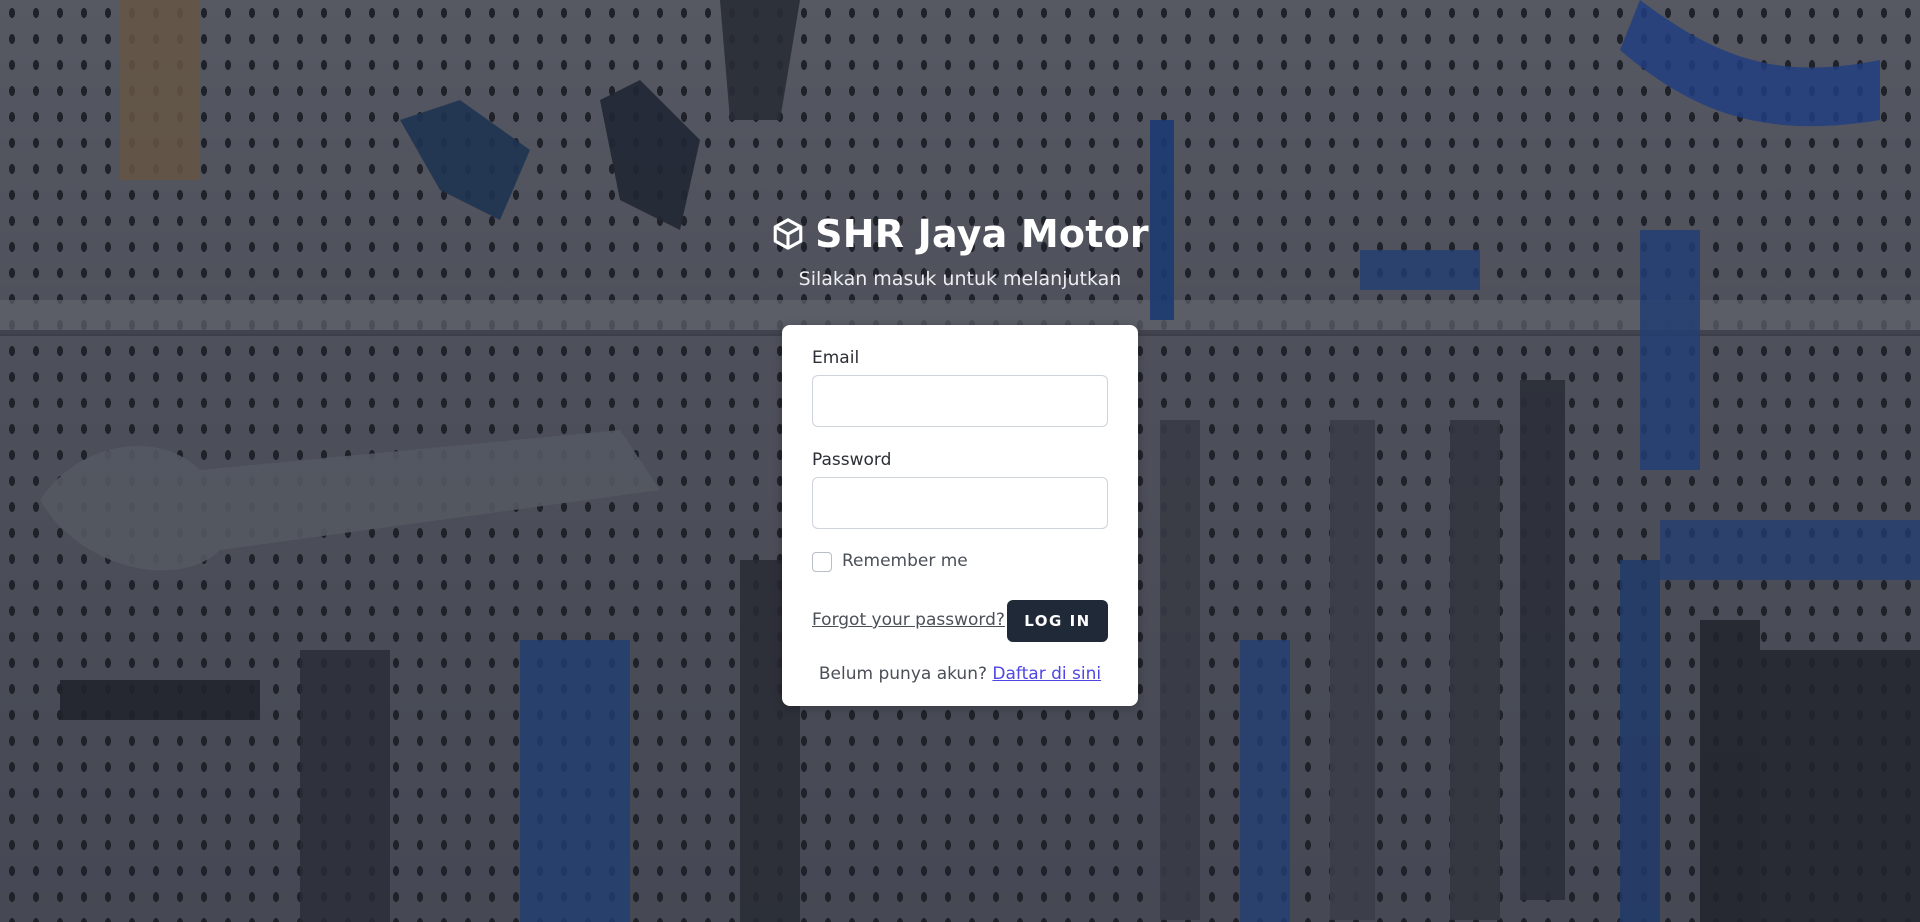  Describe the element at coordinates (1046, 674) in the screenshot. I see `register-link: Daftar di sini` at that location.